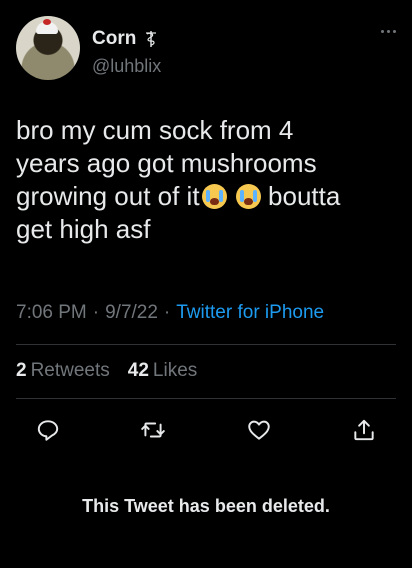  I want to click on tweet-time: 7:06 PM, so click(51, 313).